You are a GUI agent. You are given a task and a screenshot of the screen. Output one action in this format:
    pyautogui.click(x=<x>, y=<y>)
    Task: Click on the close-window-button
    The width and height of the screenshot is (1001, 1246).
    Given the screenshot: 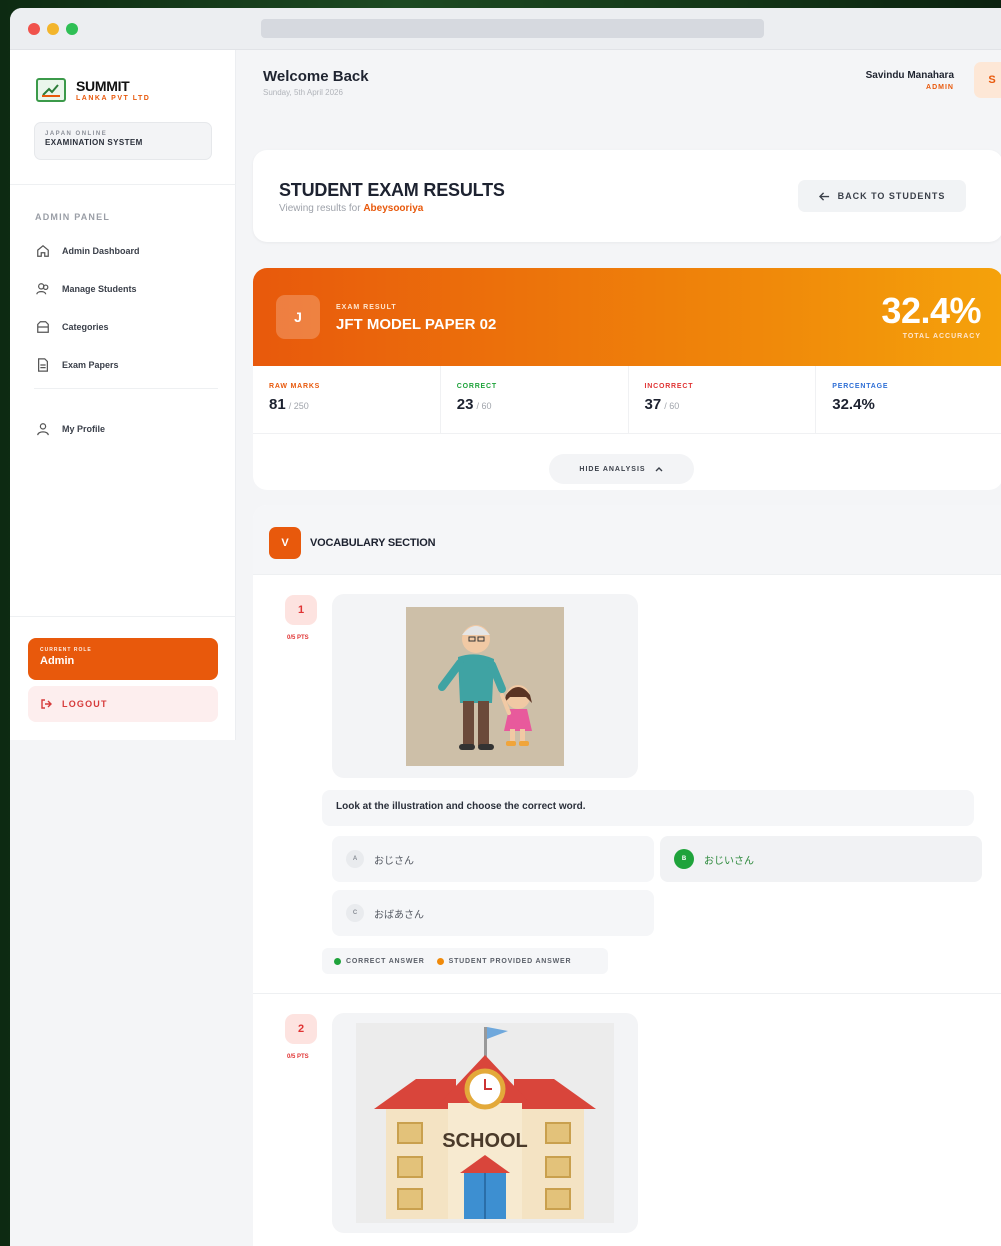 What is the action you would take?
    pyautogui.click(x=34, y=29)
    